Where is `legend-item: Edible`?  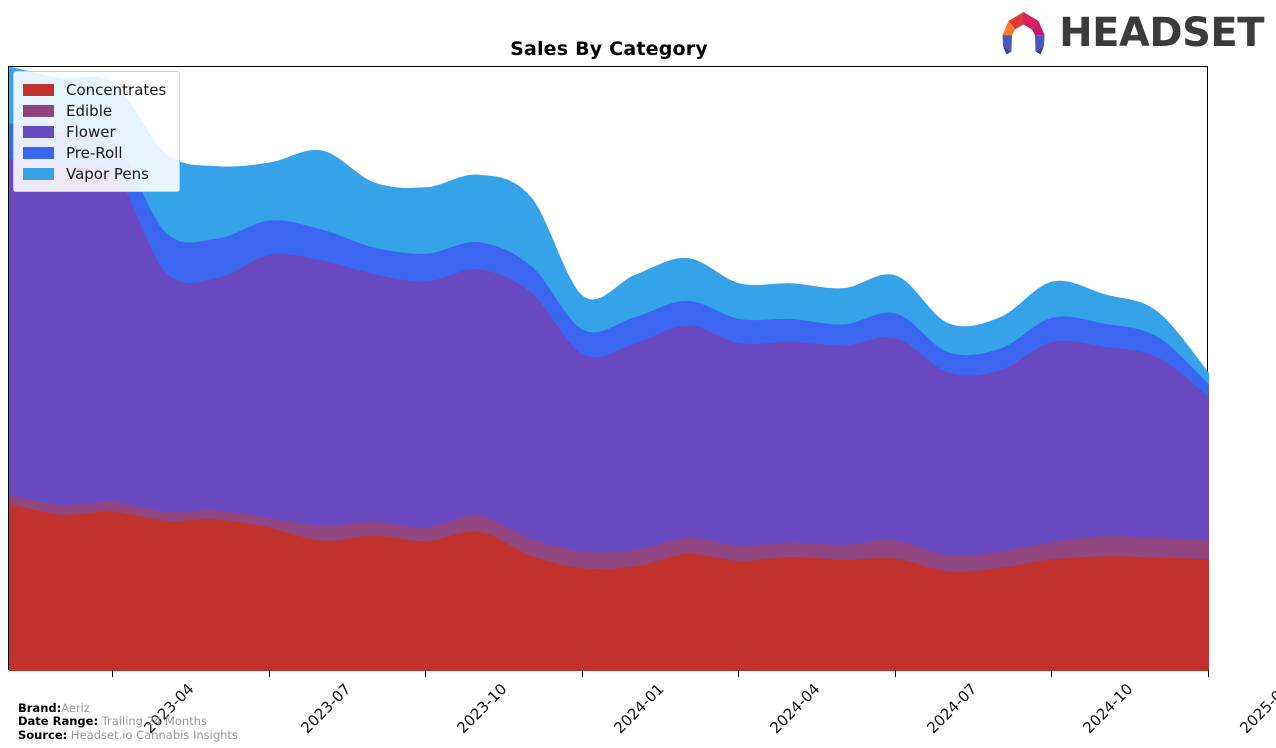 legend-item: Edible is located at coordinates (94, 110).